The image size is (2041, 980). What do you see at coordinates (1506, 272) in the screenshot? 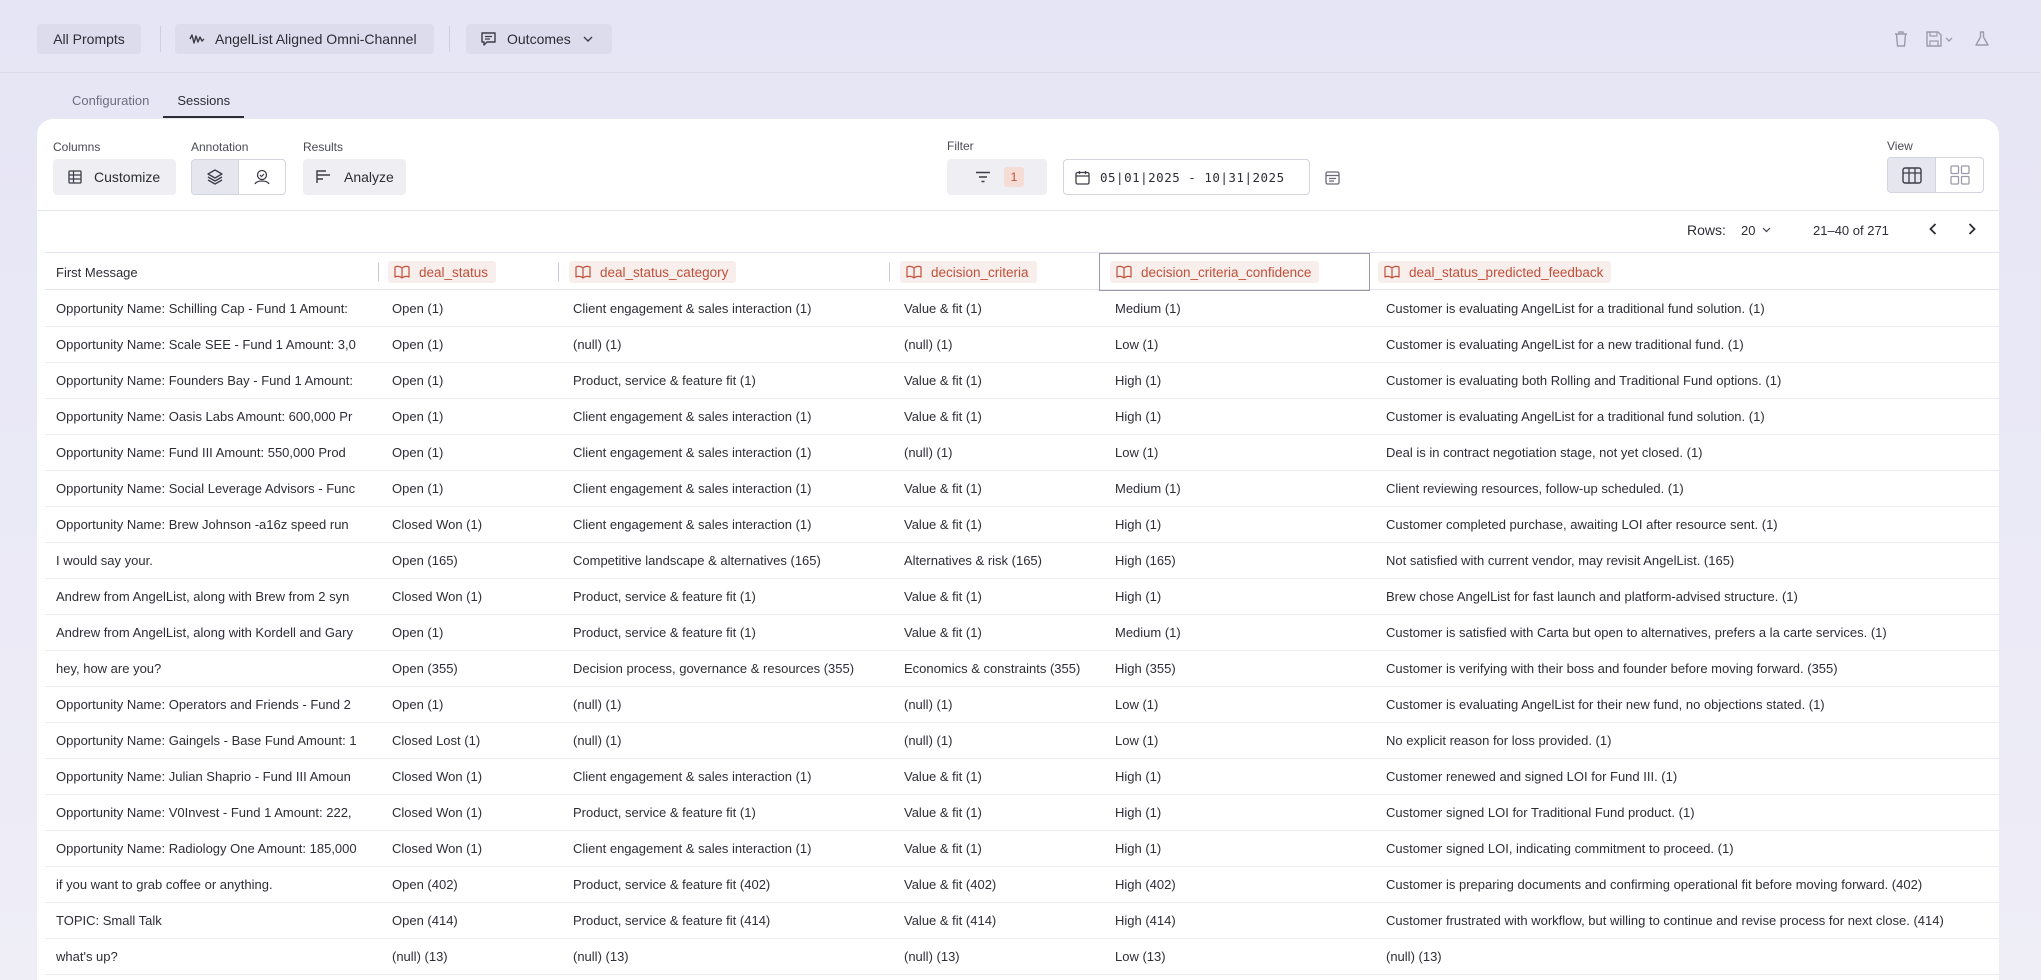
I see `column-header-label: deal_status_predicted_feedback` at bounding box center [1506, 272].